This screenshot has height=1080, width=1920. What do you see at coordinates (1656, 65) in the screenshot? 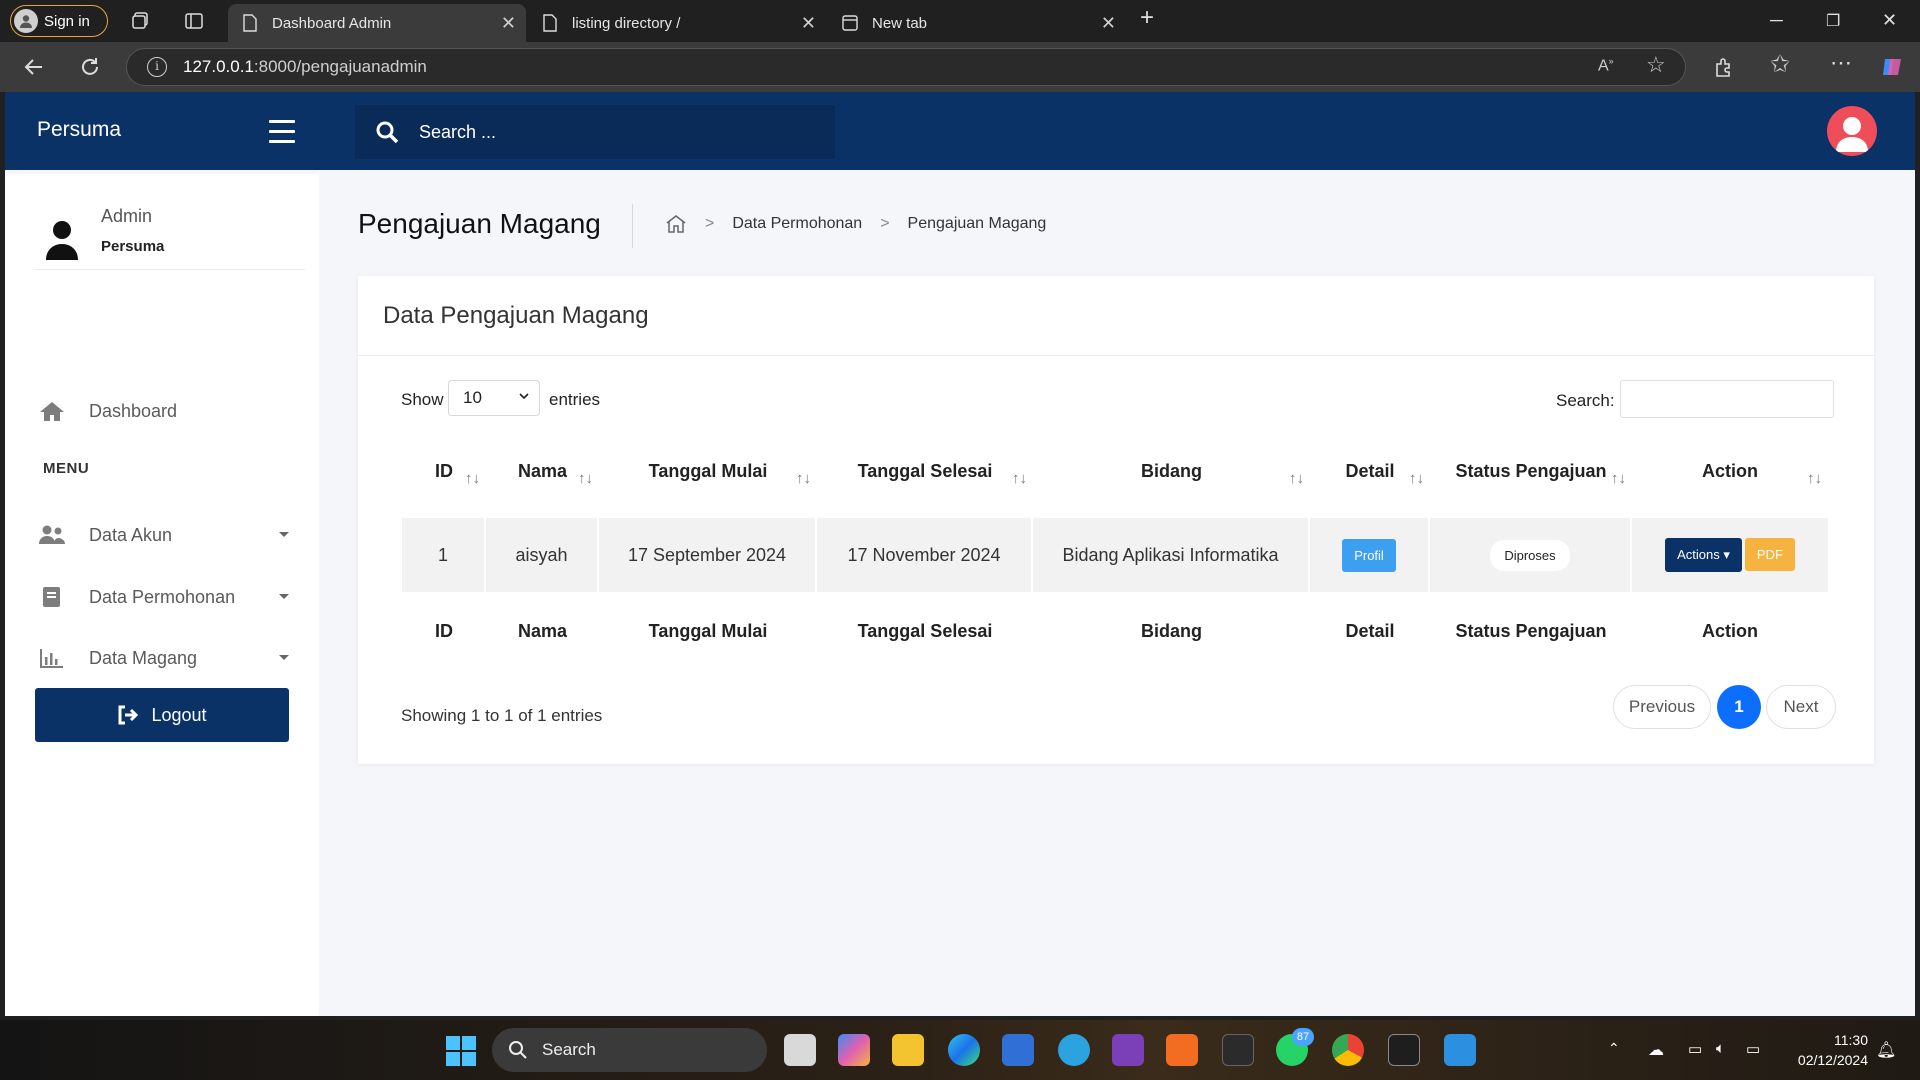
I see `favorite-star-icon: ☆` at bounding box center [1656, 65].